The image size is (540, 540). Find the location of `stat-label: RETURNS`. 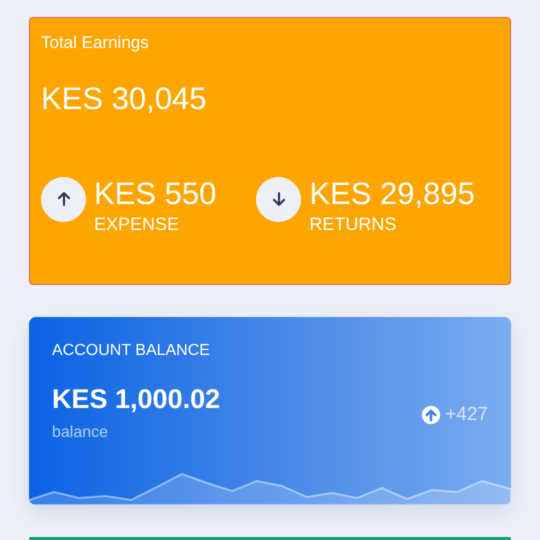

stat-label: RETURNS is located at coordinates (353, 224).